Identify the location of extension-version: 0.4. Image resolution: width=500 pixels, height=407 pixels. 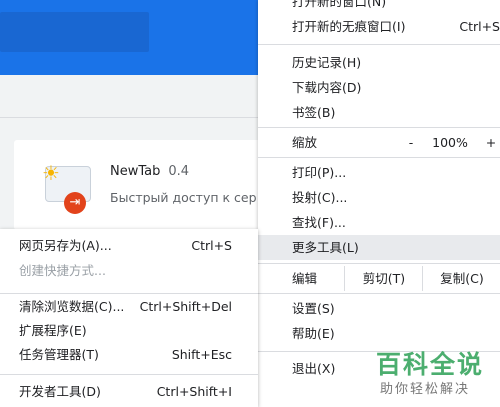
(179, 171).